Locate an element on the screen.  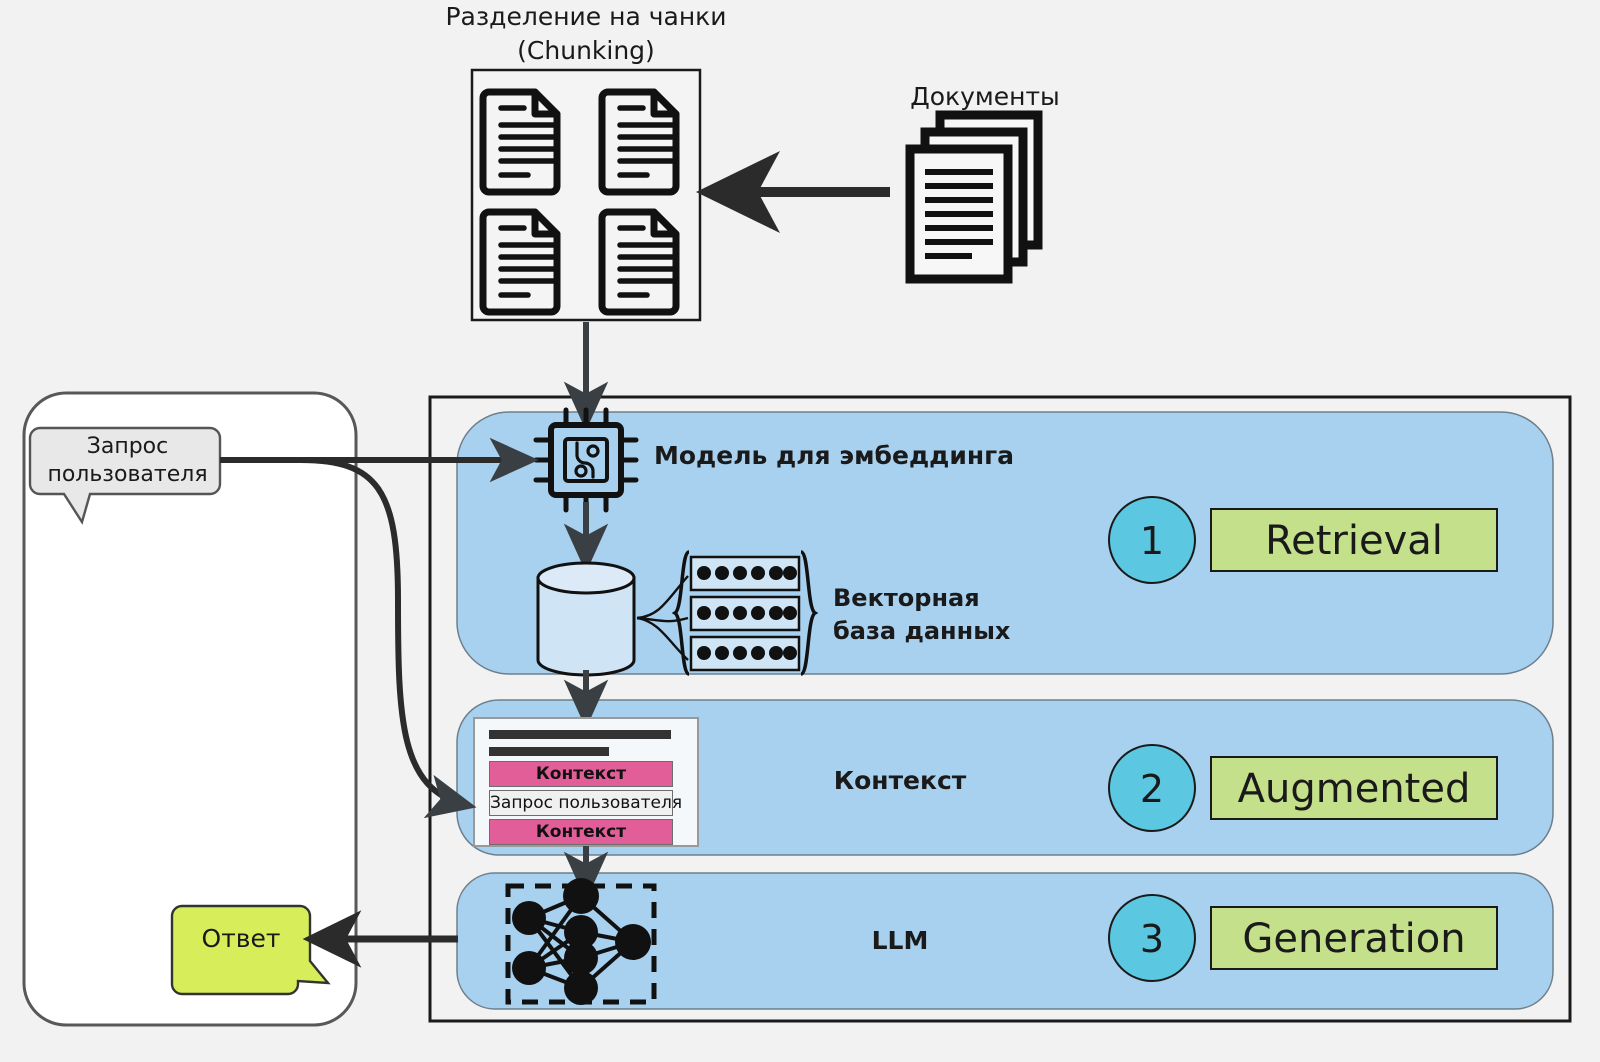
cpu-chip-icon is located at coordinates (586, 460).